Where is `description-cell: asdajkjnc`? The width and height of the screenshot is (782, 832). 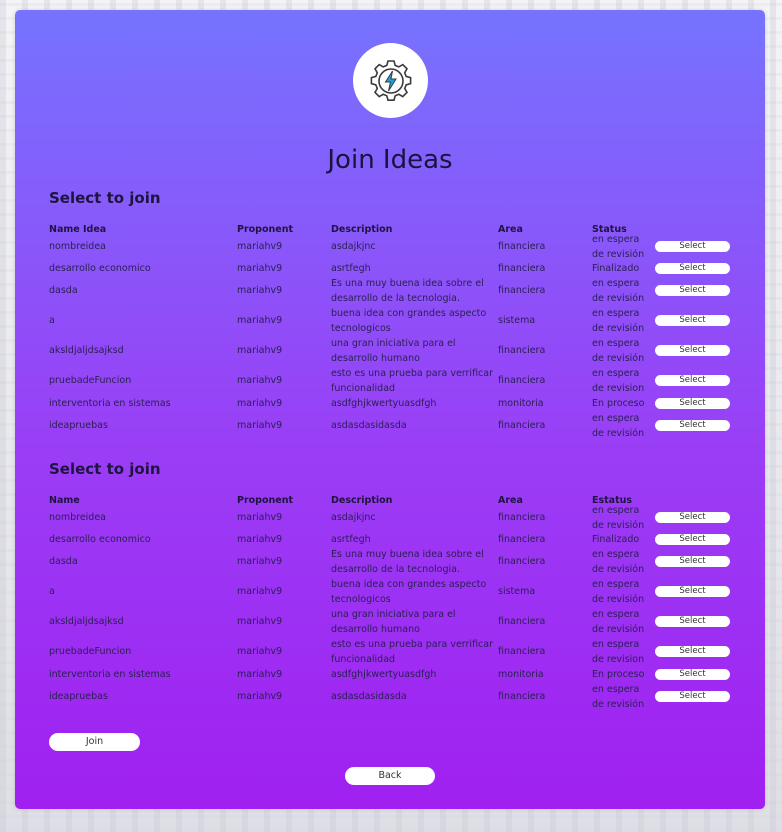
description-cell: asdajkjnc is located at coordinates (353, 517).